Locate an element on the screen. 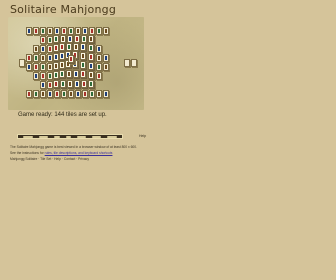  game-board is located at coordinates (76, 63).